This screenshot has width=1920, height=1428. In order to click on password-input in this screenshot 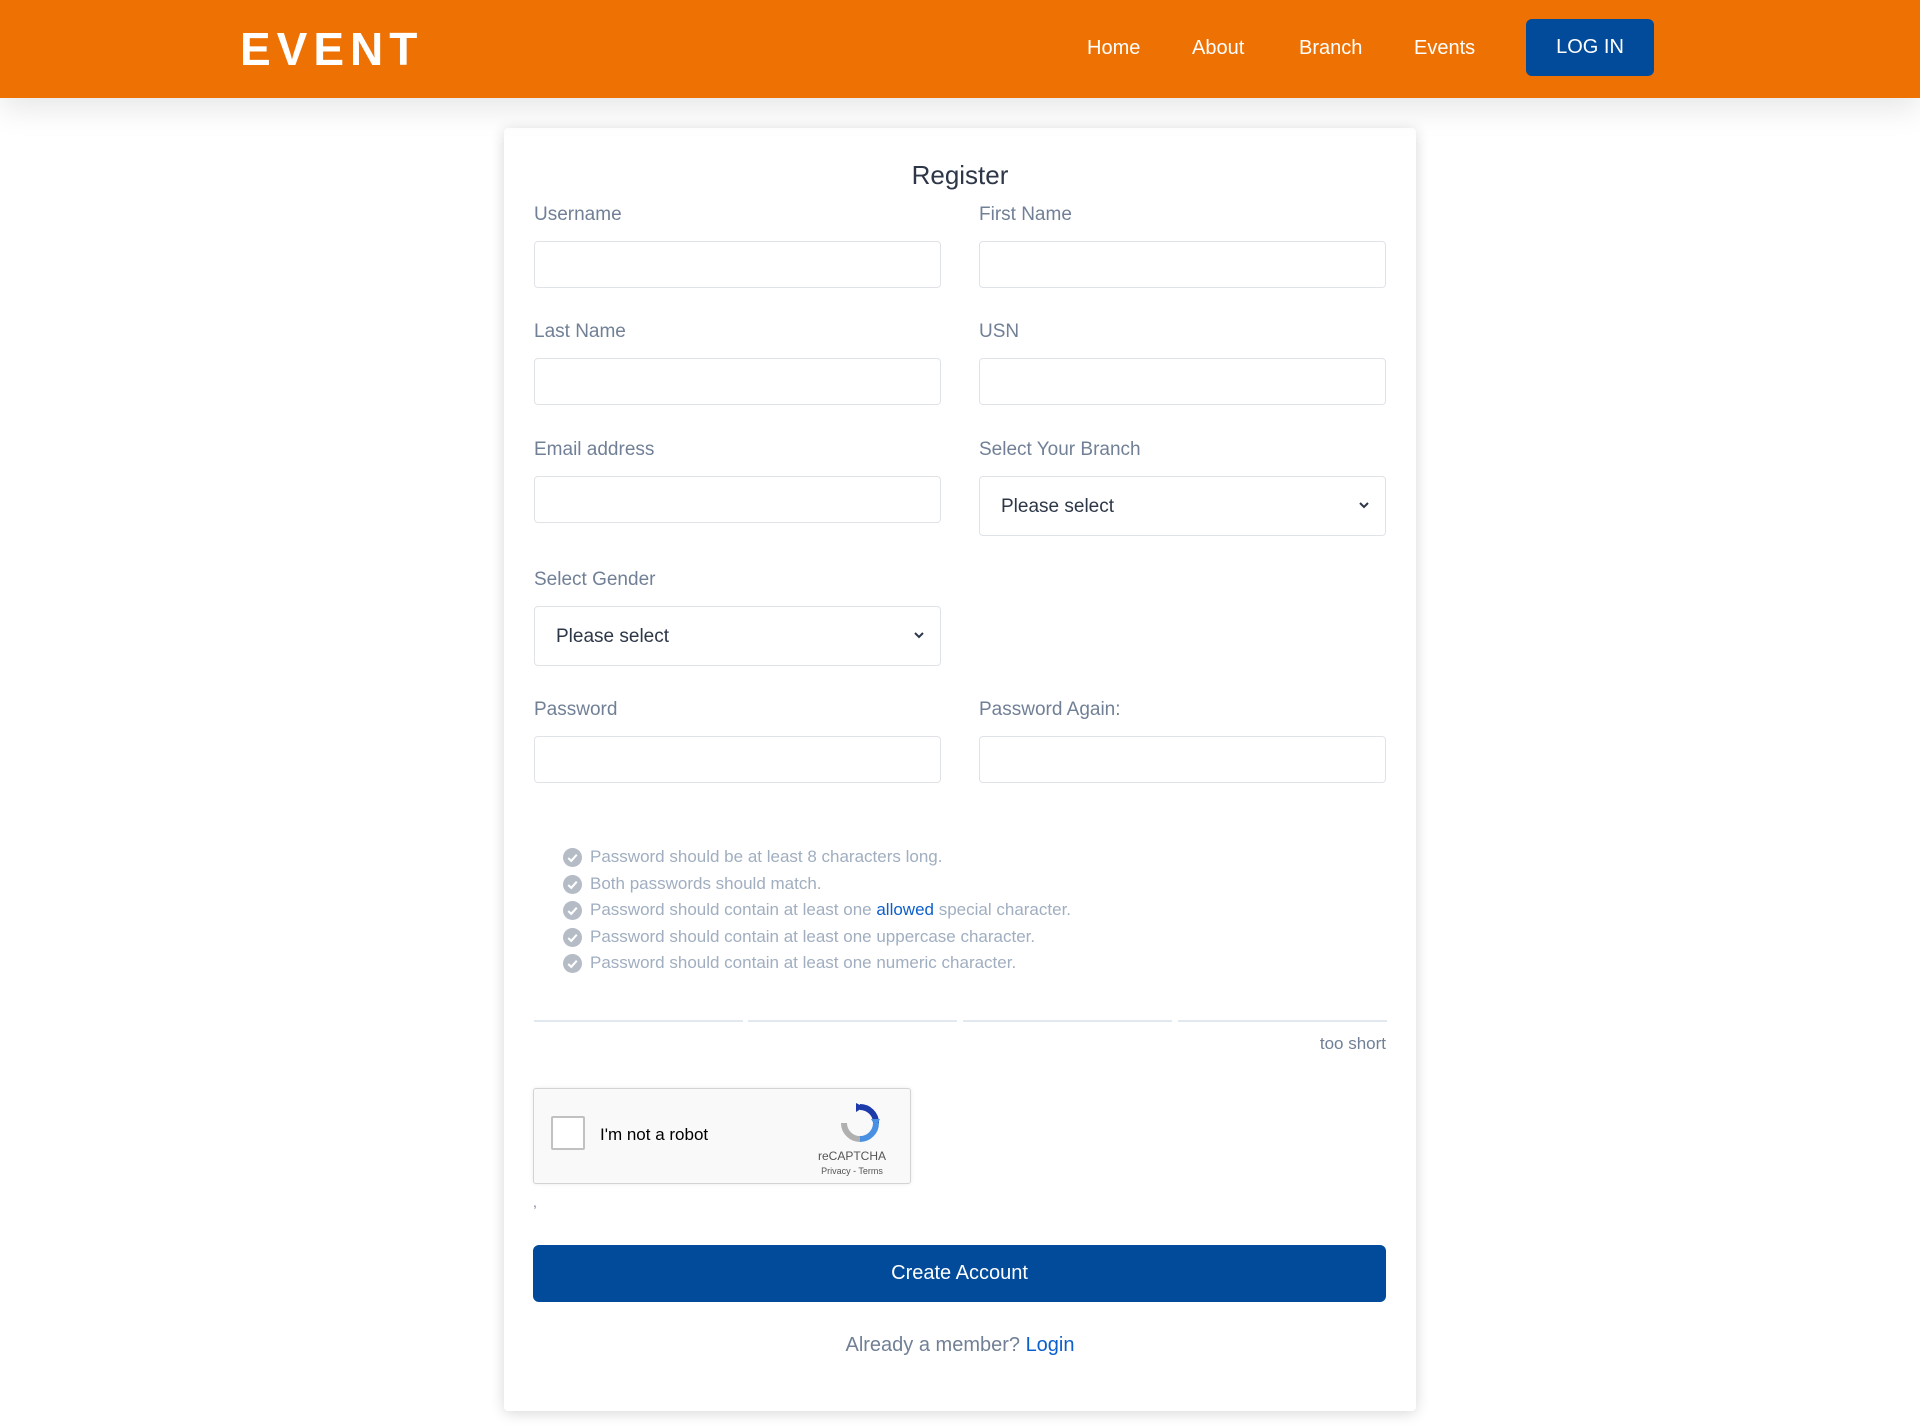, I will do `click(737, 759)`.